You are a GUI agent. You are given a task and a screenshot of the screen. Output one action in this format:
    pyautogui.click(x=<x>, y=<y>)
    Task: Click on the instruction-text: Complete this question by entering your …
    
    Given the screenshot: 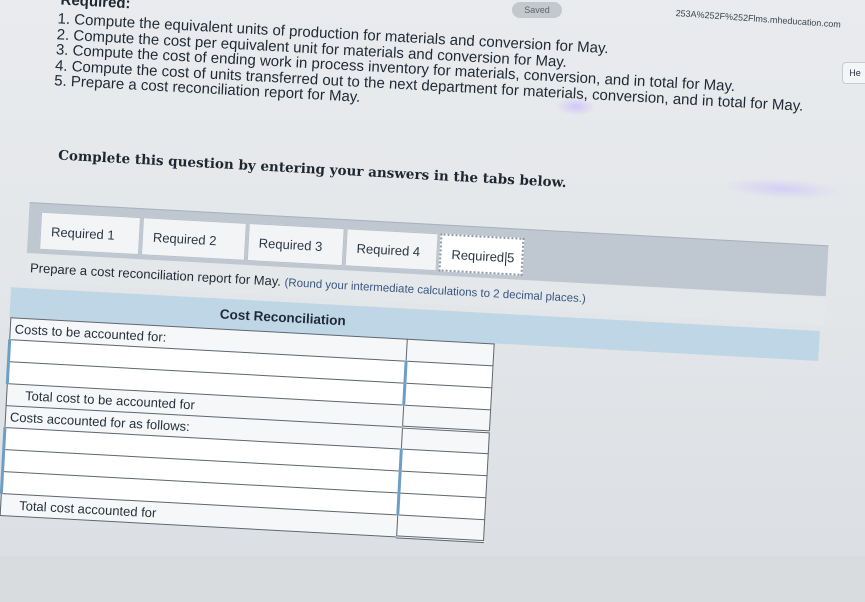 What is the action you would take?
    pyautogui.click(x=312, y=169)
    